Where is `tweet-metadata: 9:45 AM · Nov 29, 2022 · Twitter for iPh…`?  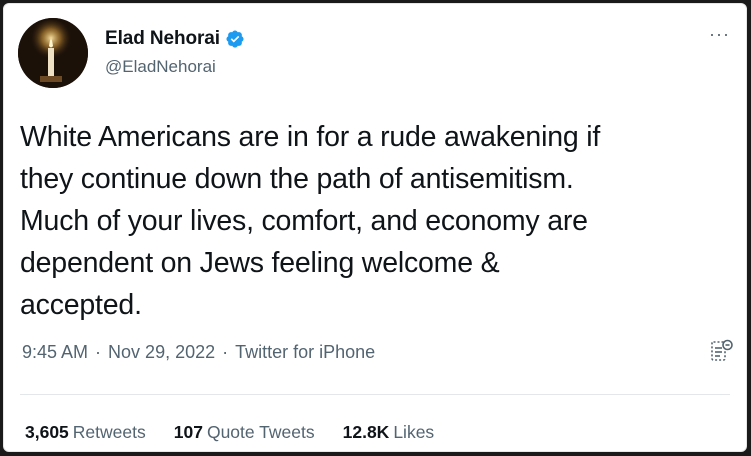
tweet-metadata: 9:45 AM · Nov 29, 2022 · Twitter for iPh… is located at coordinates (198, 352).